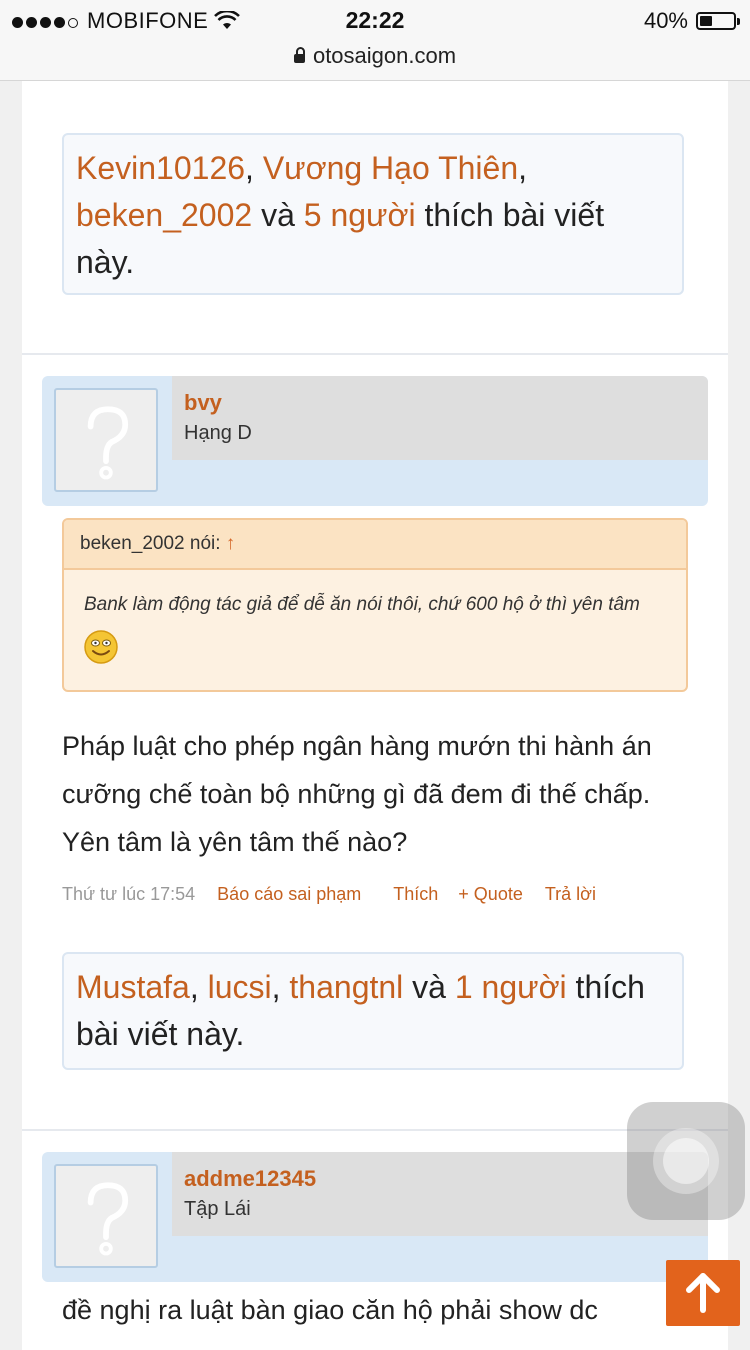 This screenshot has width=750, height=1350. I want to click on post-author-header: bvy Hạng D, so click(375, 441).